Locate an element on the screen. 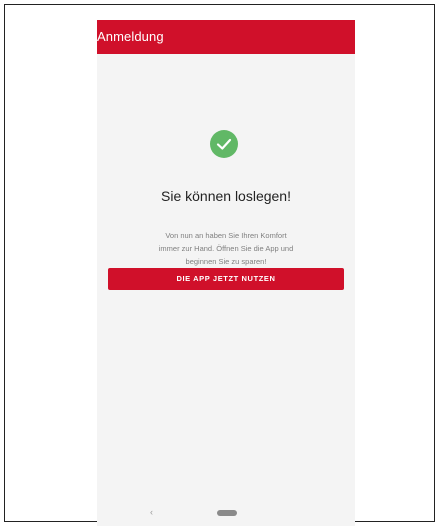 The image size is (441, 526). success-heading: Sie können loslegen! is located at coordinates (226, 196).